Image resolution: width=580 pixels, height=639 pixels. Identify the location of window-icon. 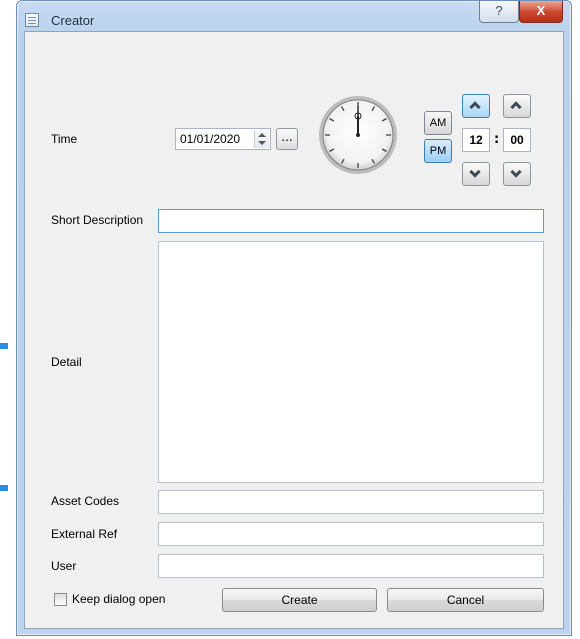
(32, 20).